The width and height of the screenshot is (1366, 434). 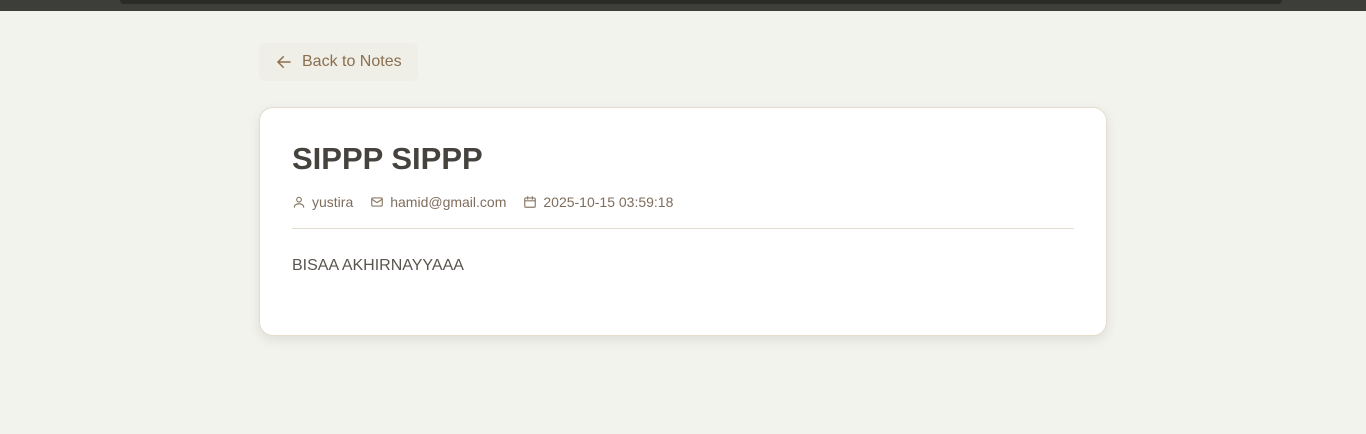 I want to click on note-author: yustira, so click(x=322, y=202).